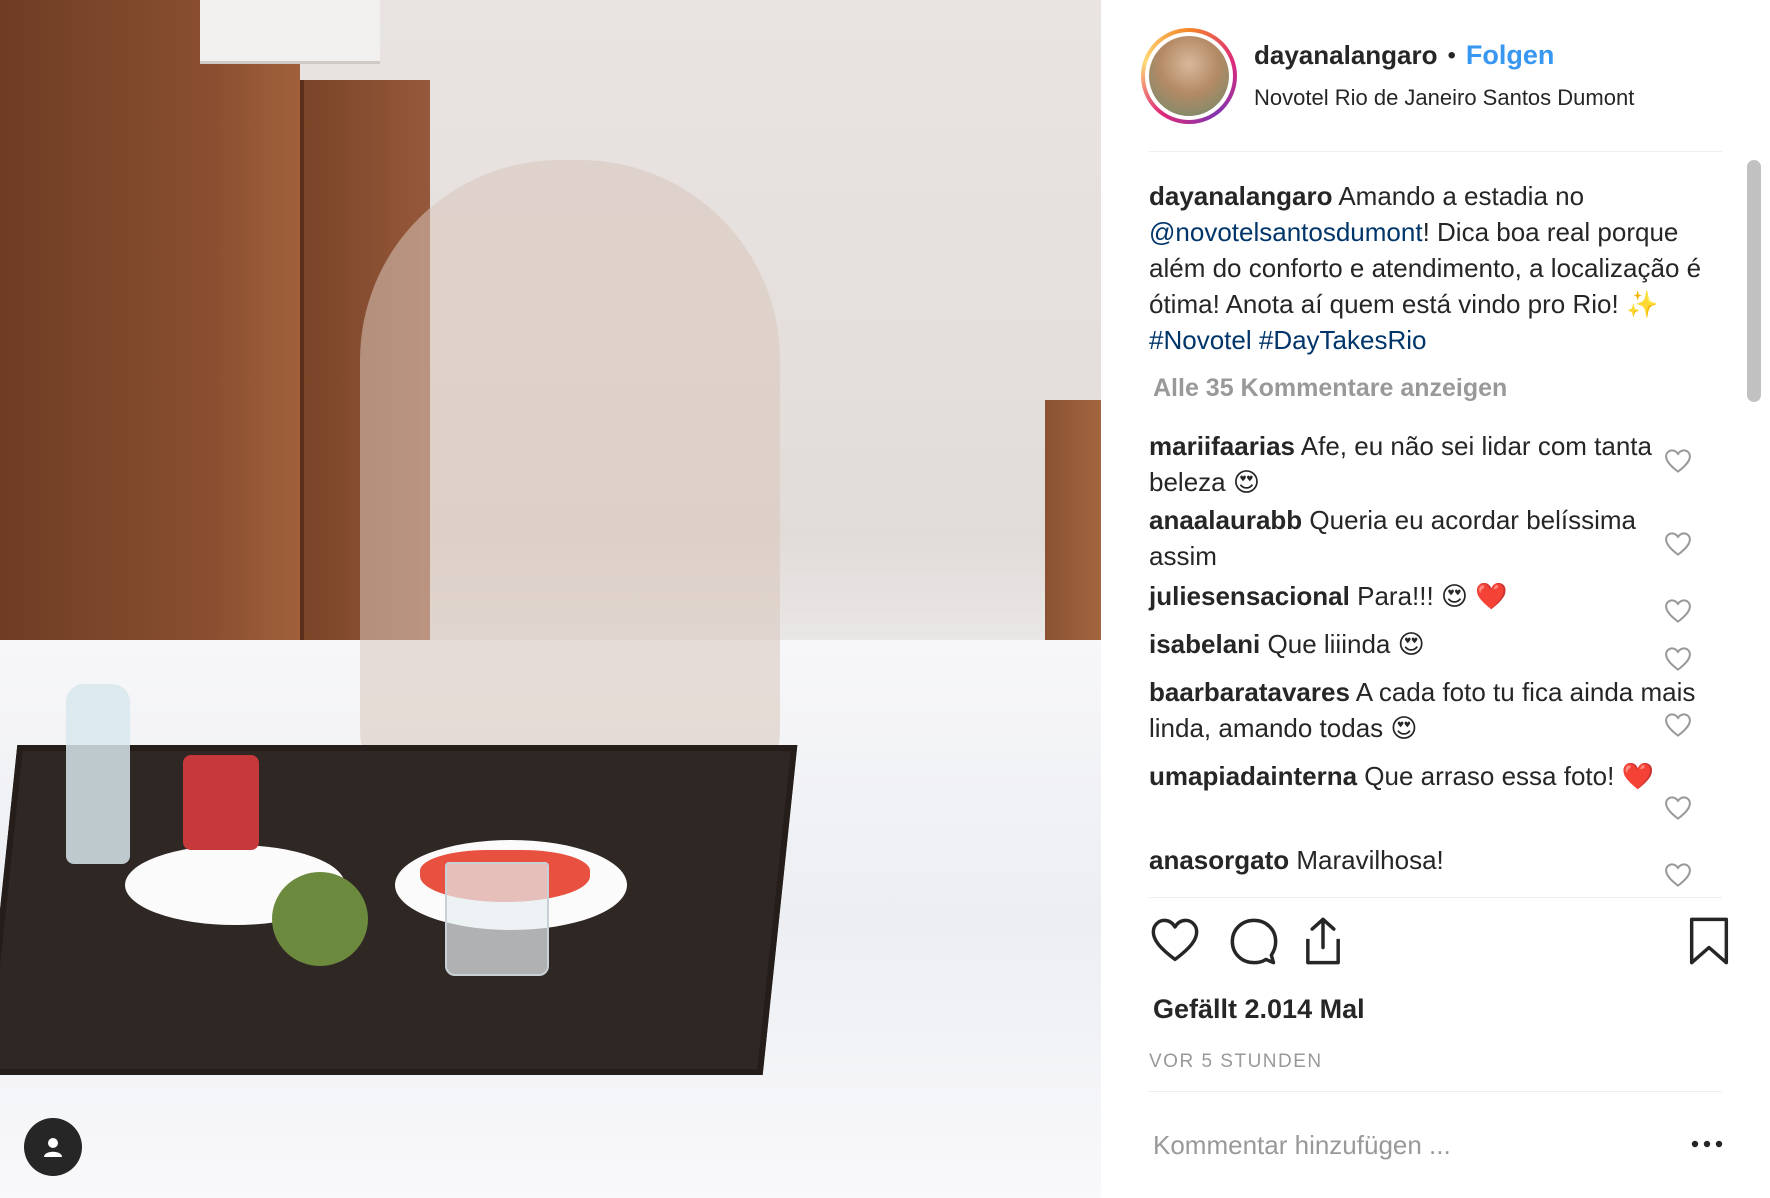  What do you see at coordinates (98, 774) in the screenshot?
I see `photo-water-bottle` at bounding box center [98, 774].